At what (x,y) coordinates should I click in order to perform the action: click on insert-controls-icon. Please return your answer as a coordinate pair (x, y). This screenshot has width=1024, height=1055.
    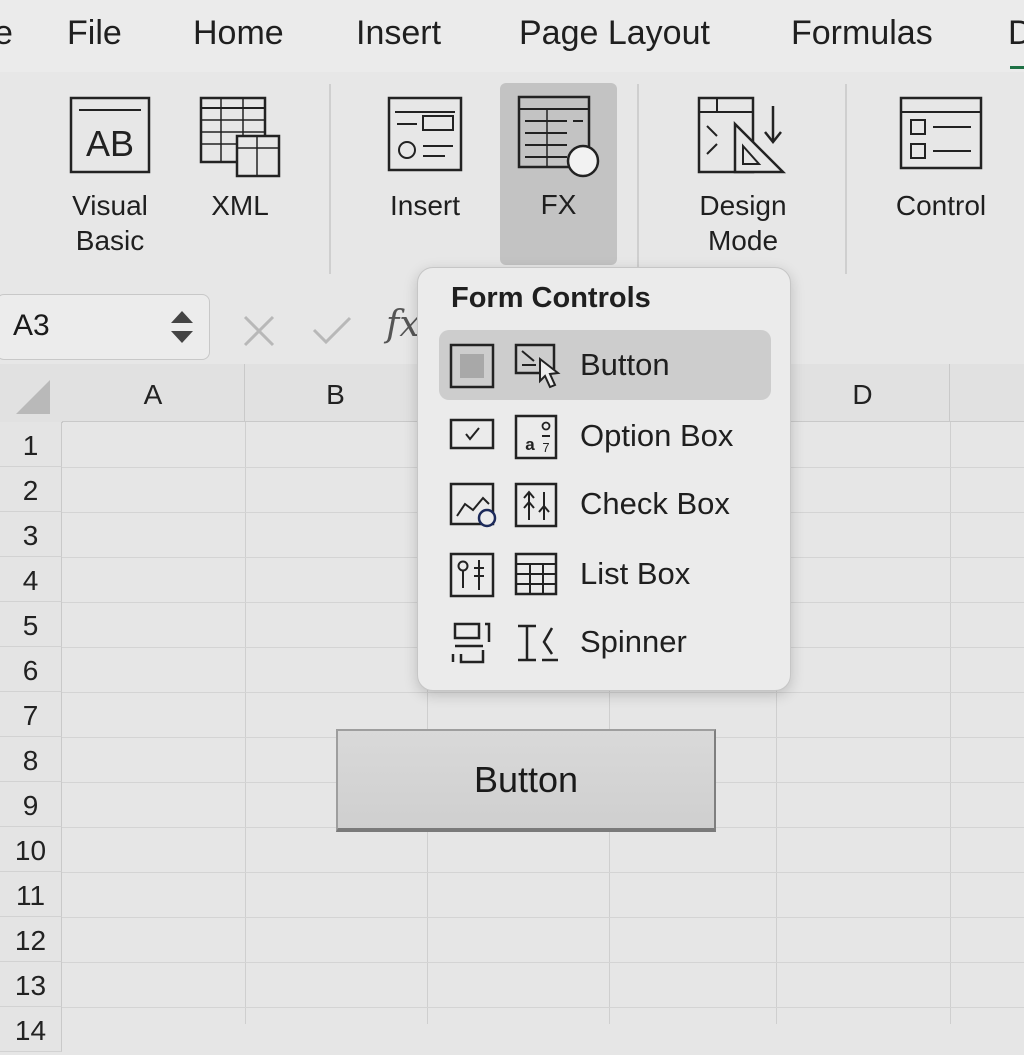
    Looking at the image, I should click on (425, 134).